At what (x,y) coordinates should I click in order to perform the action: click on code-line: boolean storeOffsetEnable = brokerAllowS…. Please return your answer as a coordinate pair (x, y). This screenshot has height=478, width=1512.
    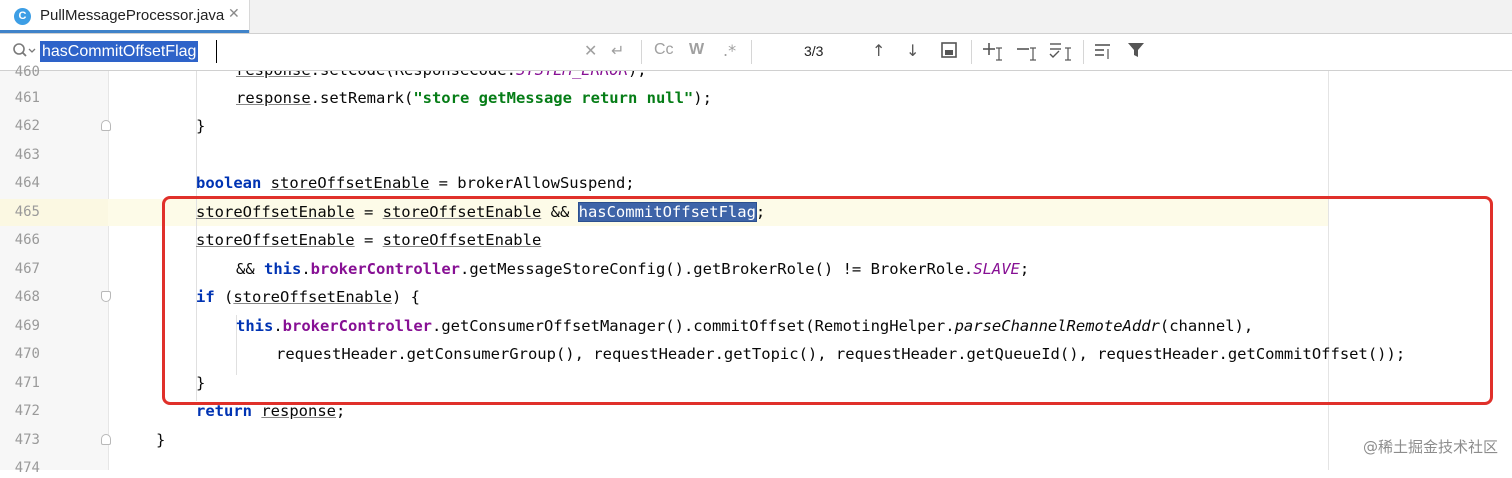
    Looking at the image, I should click on (415, 183).